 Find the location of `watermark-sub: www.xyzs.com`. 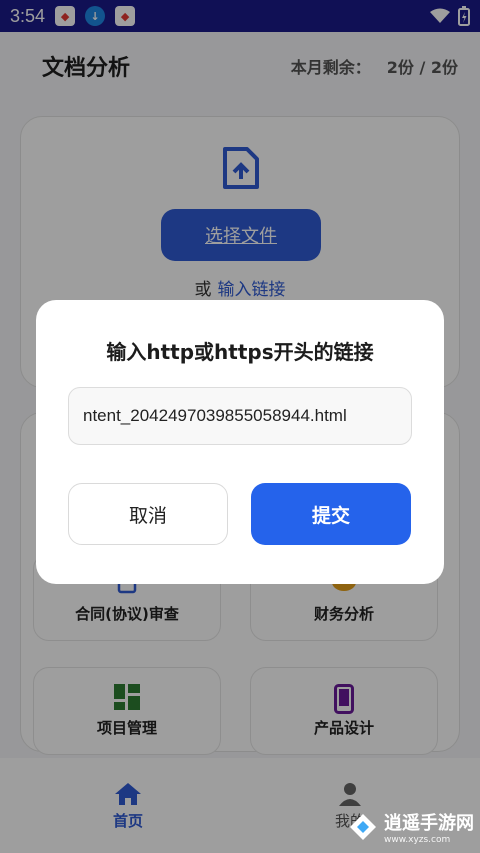

watermark-sub: www.xyzs.com is located at coordinates (417, 840).